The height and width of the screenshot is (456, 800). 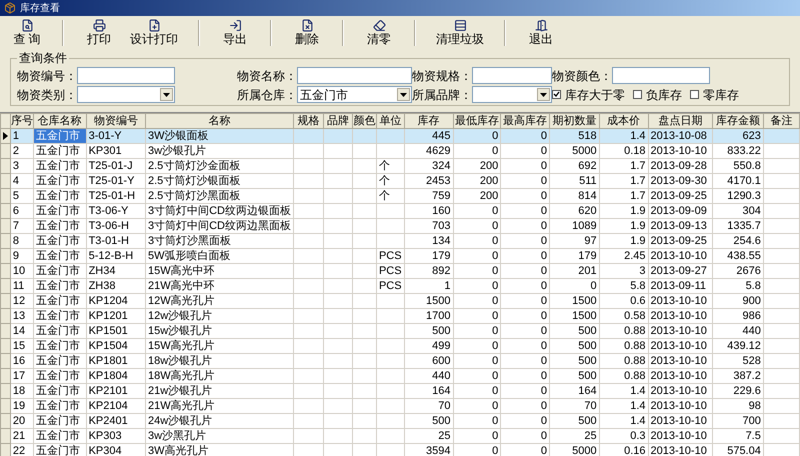 I want to click on table-row: 18 五金门市 KP2101 21w沙银孔片 164 0 0 164 1.4 2013-10-10 229.6, so click(x=400, y=391).